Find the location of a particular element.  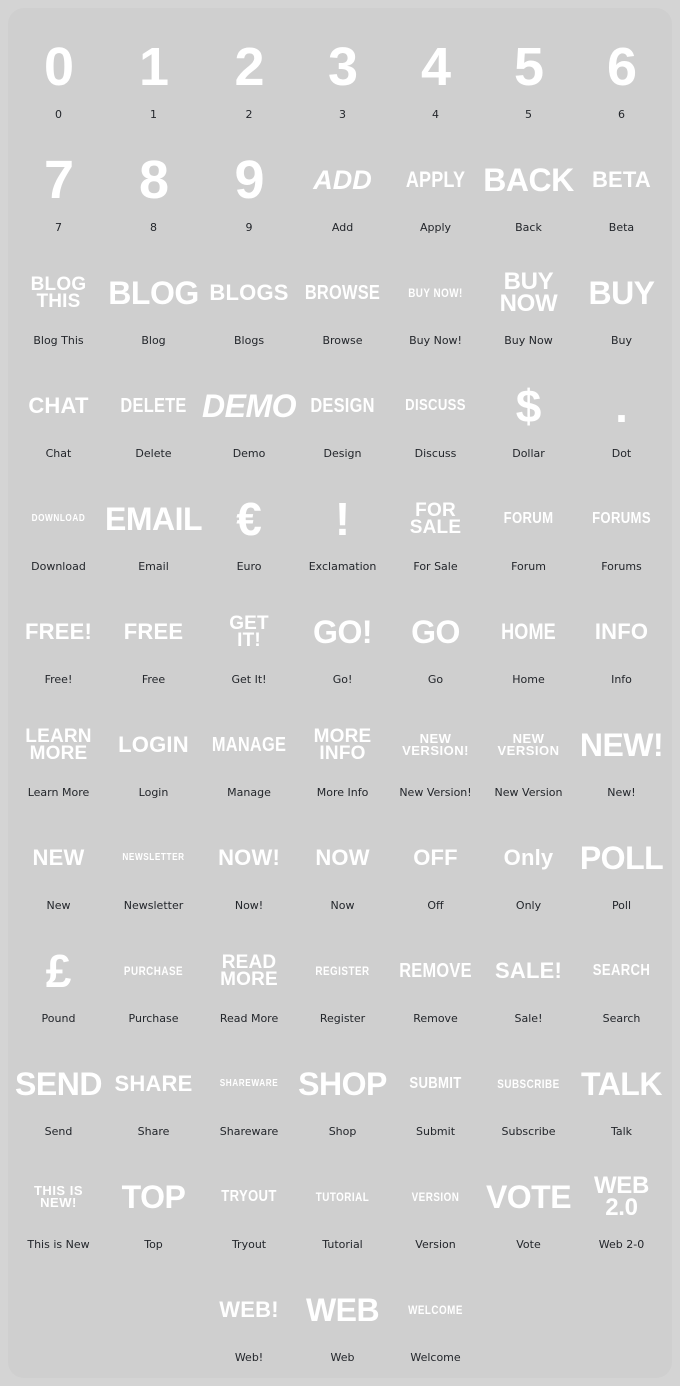

badge-art: NEW! is located at coordinates (621, 745).